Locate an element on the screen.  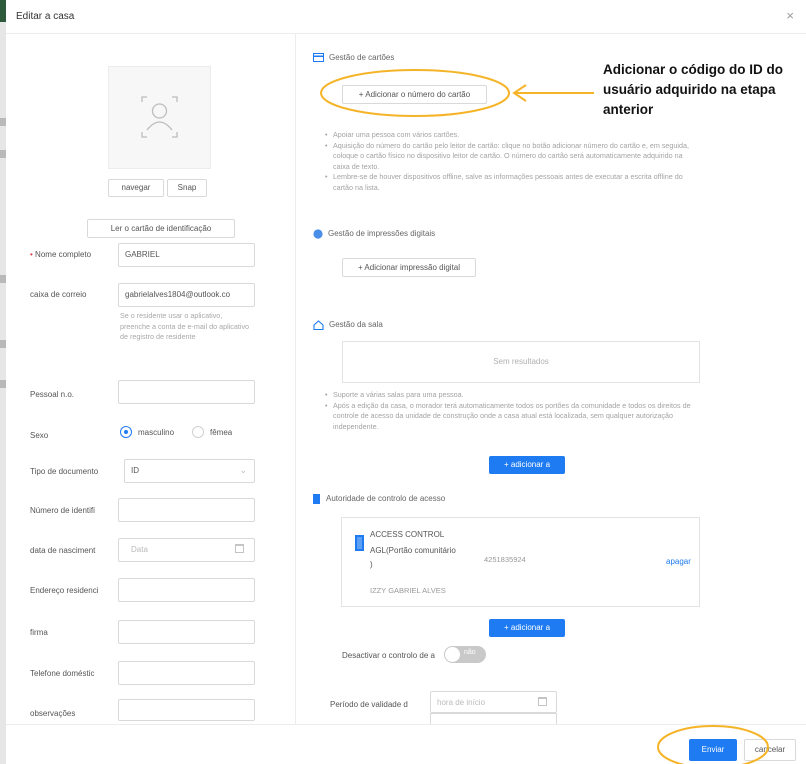
toggle-text: não is located at coordinates (470, 652).